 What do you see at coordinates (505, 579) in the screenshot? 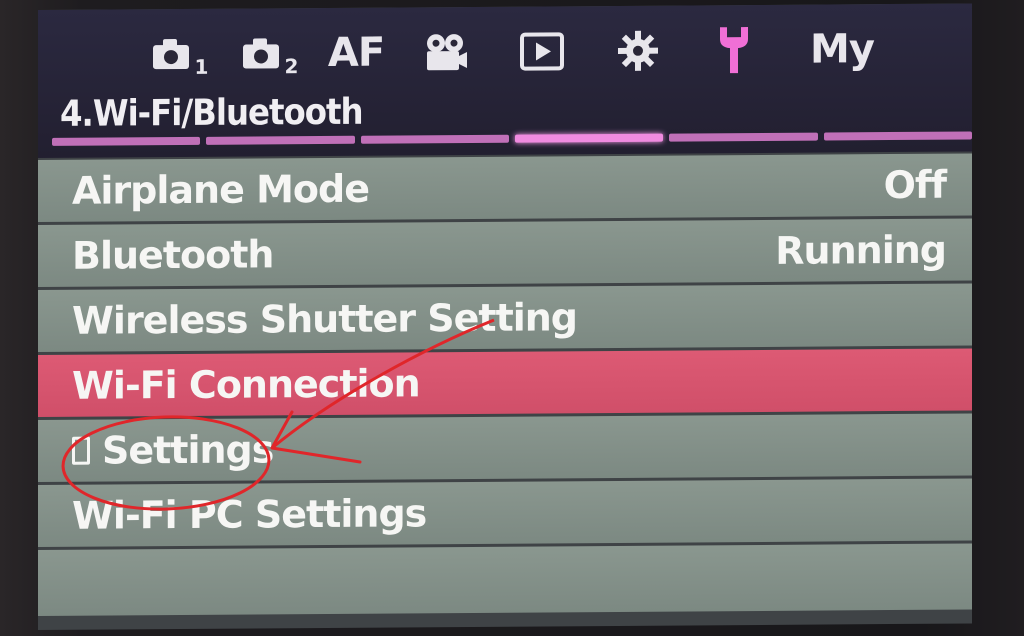
I see `menu-item-empty` at bounding box center [505, 579].